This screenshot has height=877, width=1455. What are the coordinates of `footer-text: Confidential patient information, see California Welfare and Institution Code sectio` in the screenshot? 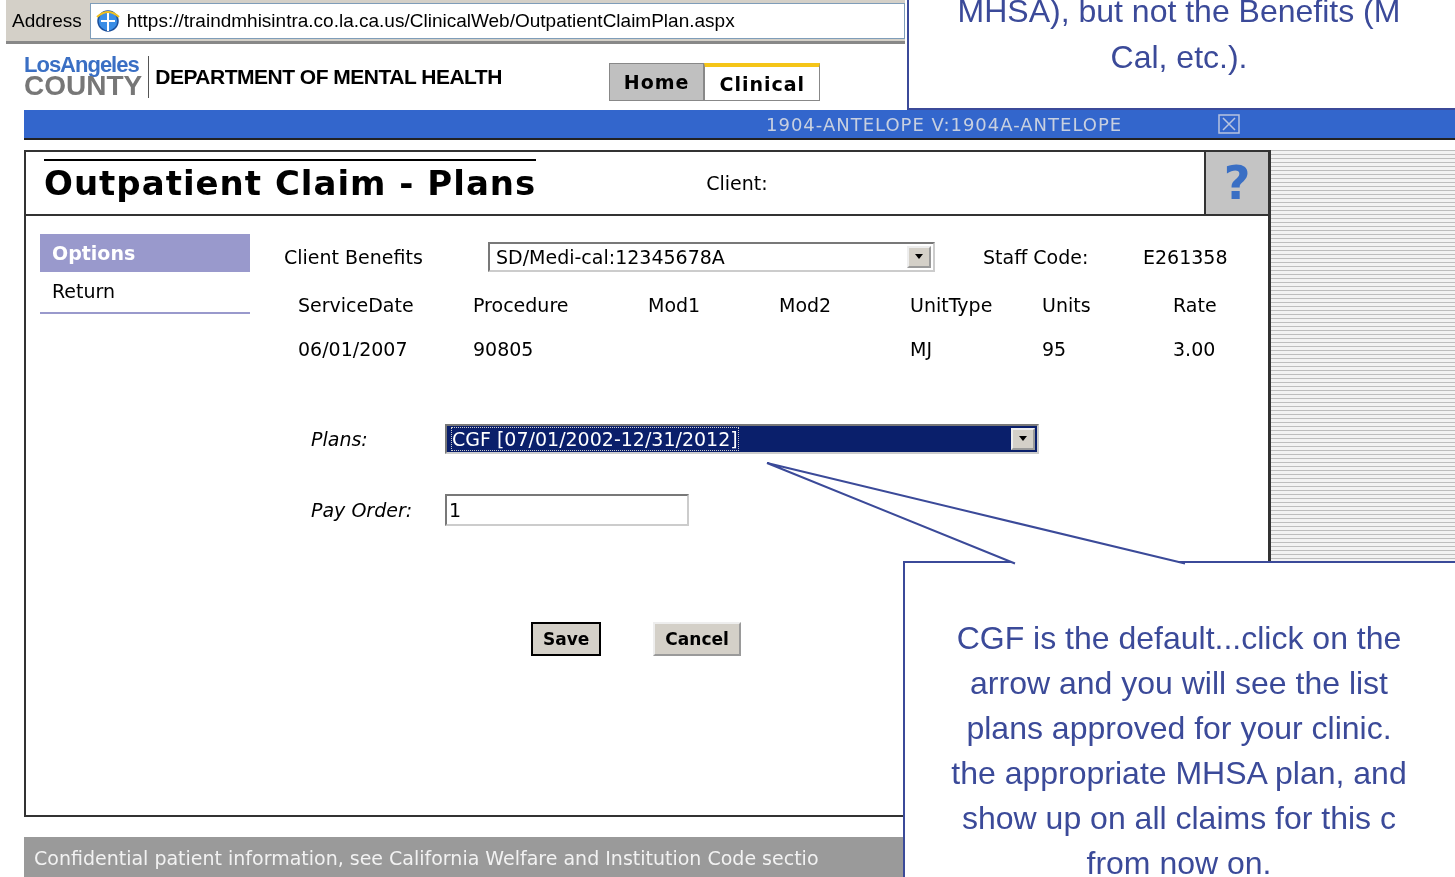 It's located at (426, 858).